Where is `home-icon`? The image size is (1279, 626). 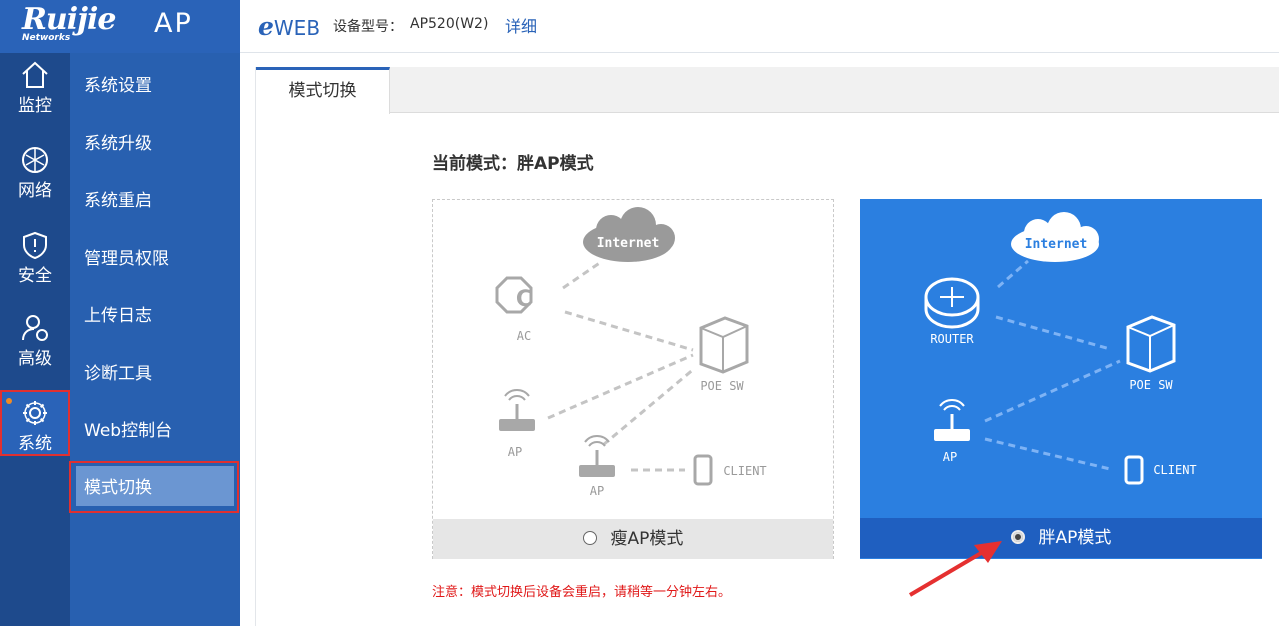 home-icon is located at coordinates (35, 74).